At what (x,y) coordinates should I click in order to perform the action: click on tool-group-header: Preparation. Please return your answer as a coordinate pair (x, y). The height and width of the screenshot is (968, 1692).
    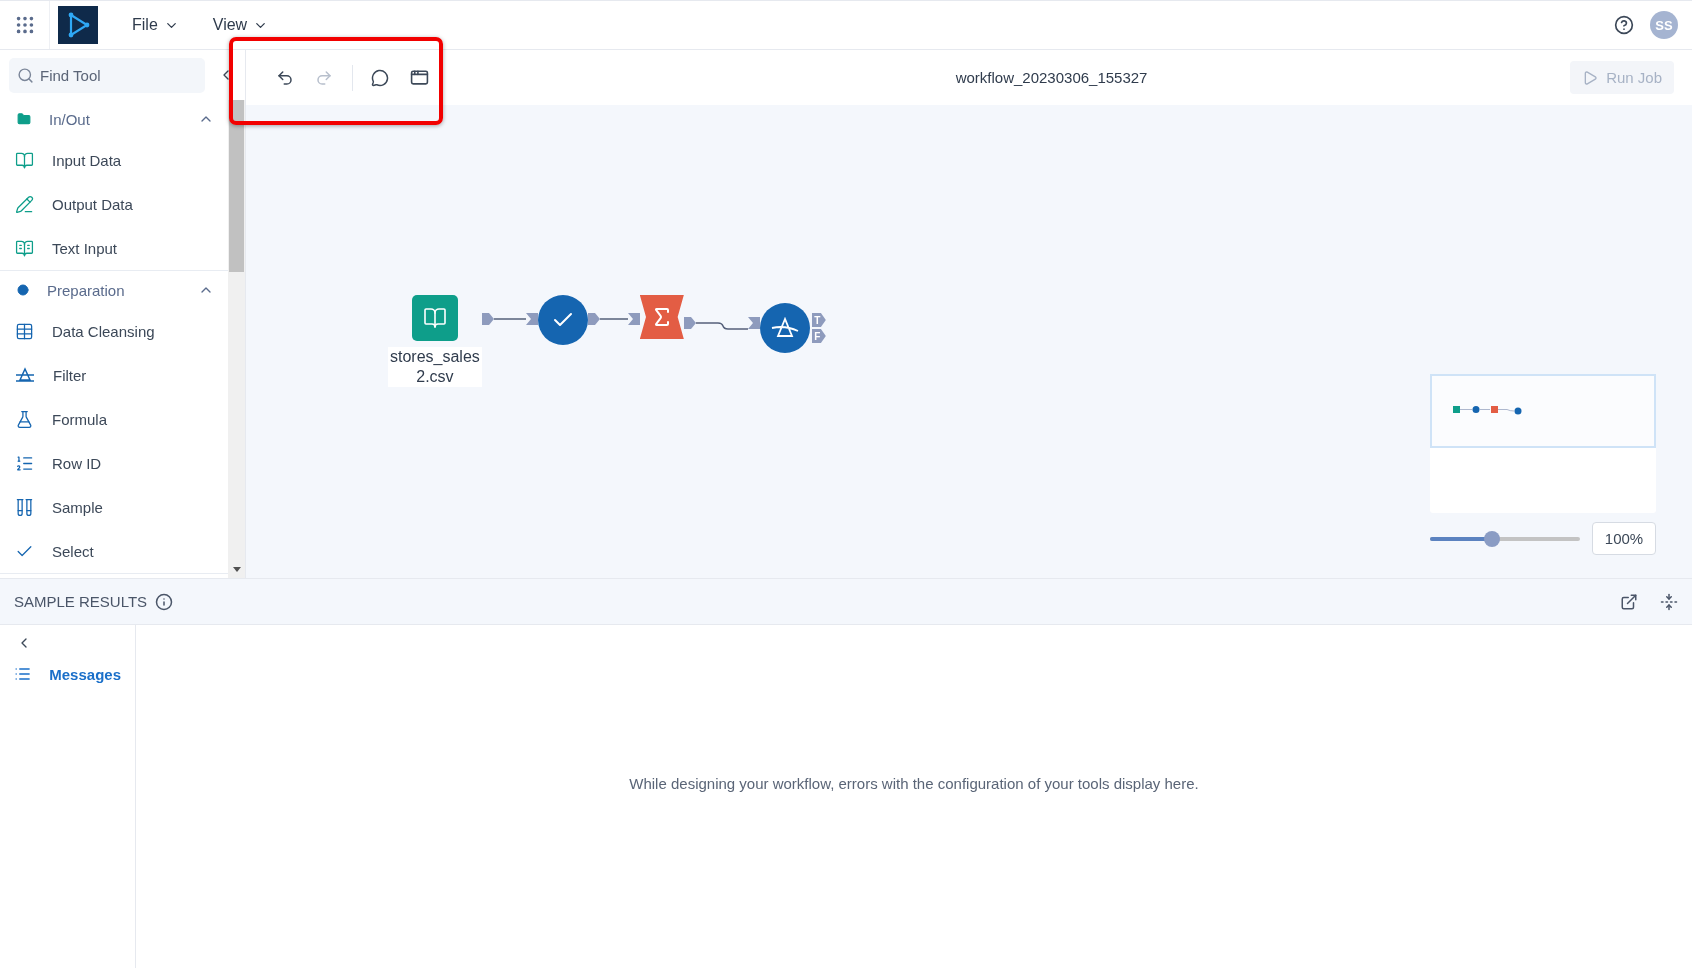
    Looking at the image, I should click on (114, 290).